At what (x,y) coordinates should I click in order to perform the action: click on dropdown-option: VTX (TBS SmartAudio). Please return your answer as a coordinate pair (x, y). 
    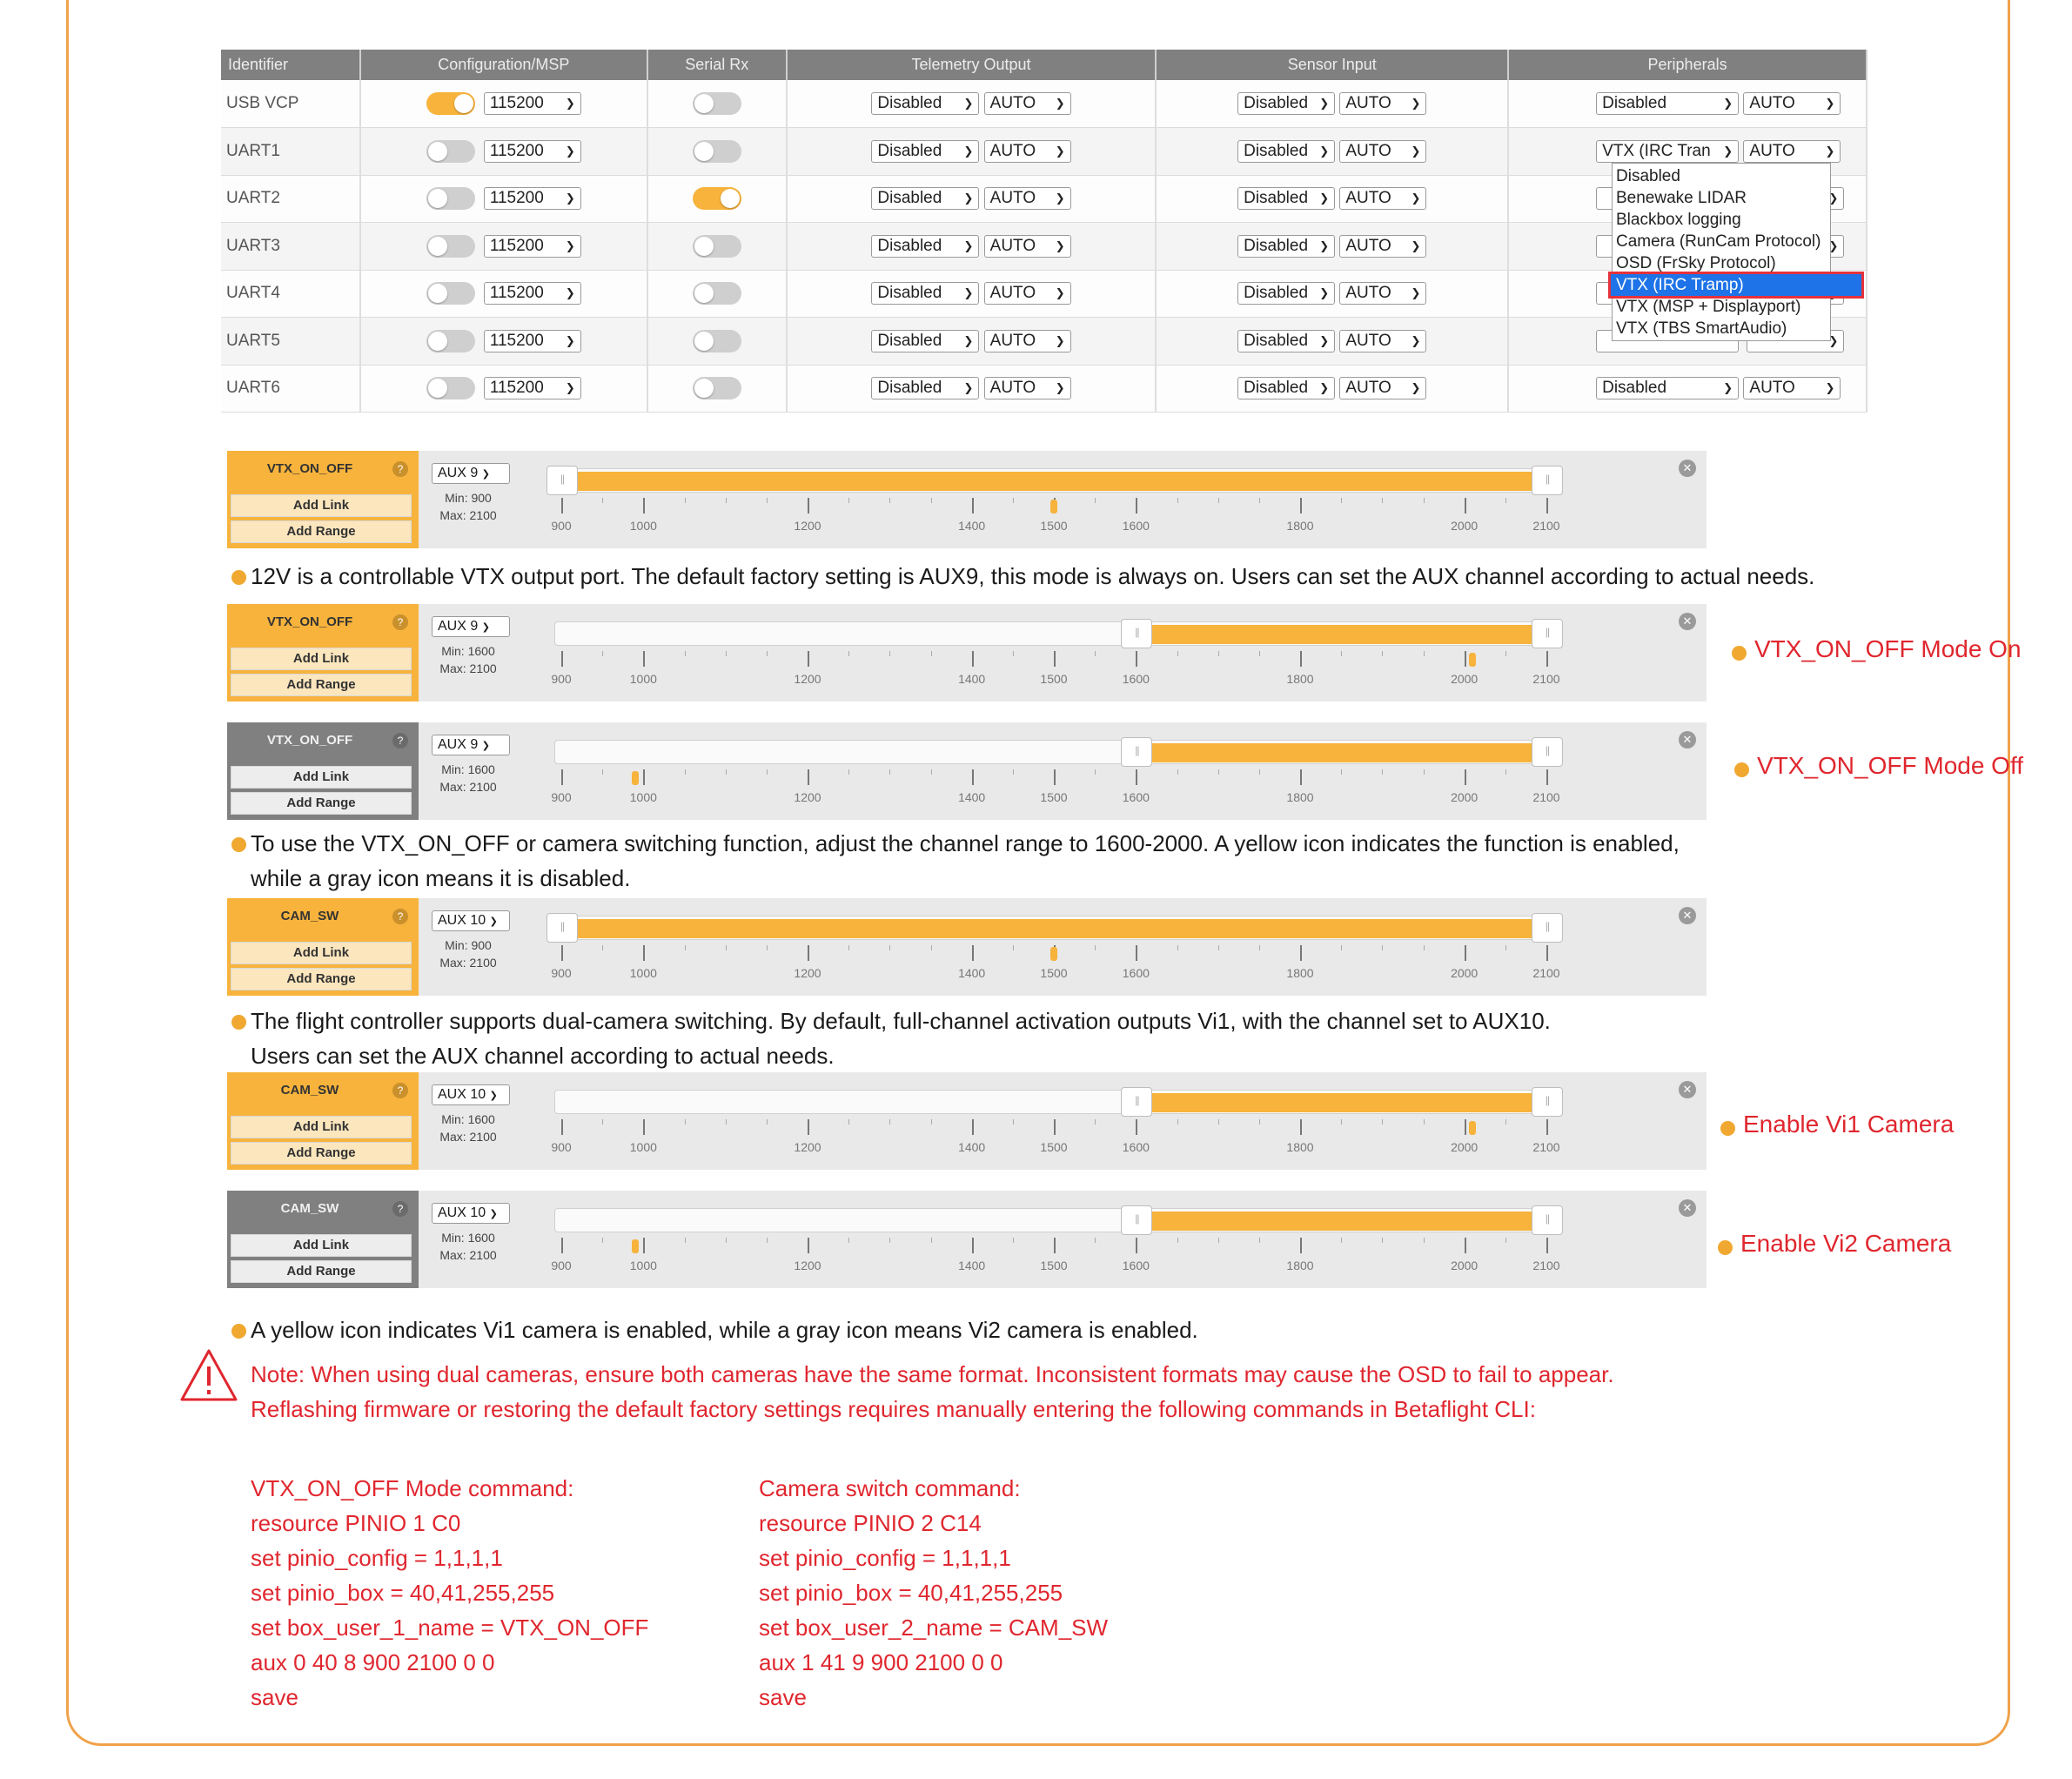
    Looking at the image, I should click on (1721, 329).